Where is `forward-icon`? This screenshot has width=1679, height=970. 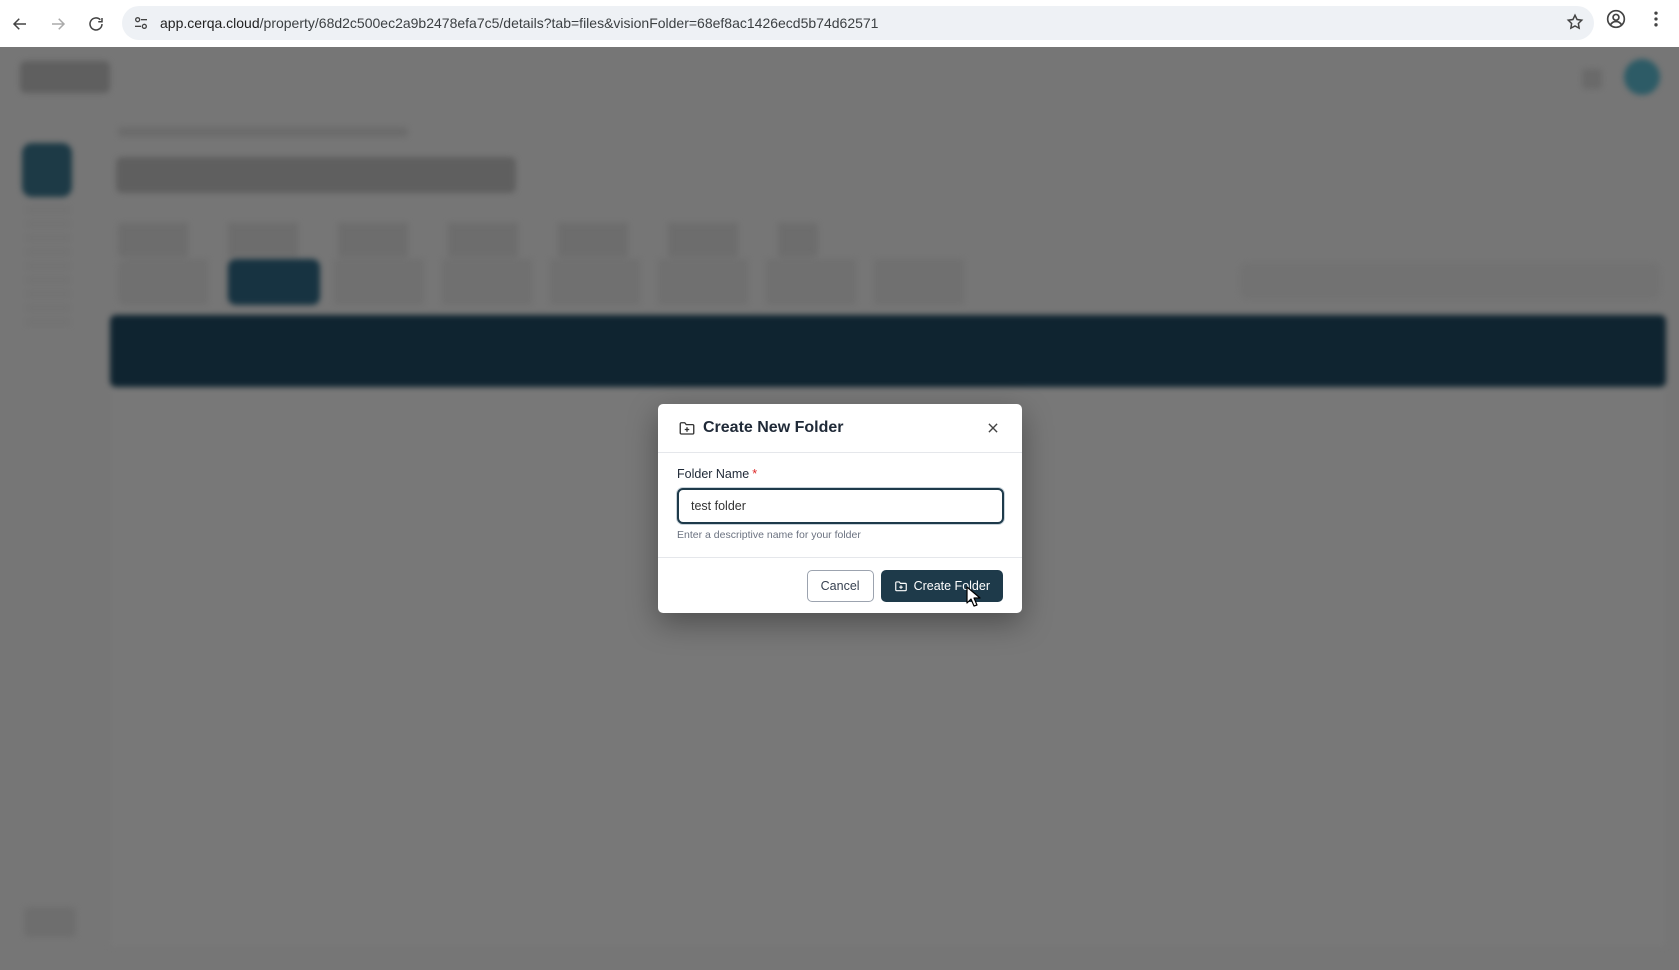 forward-icon is located at coordinates (58, 24).